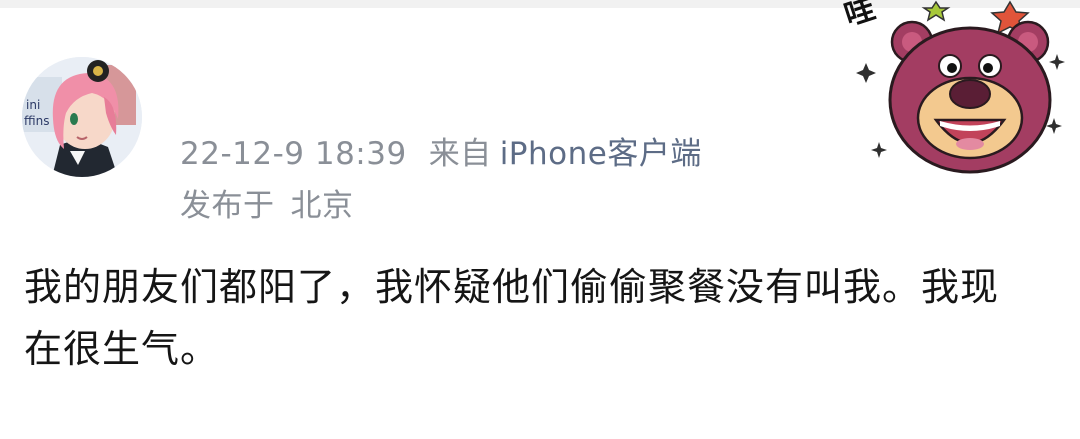 This screenshot has width=1080, height=439. Describe the element at coordinates (859, 17) in the screenshot. I see `sticker-exclamation: 哇` at that location.